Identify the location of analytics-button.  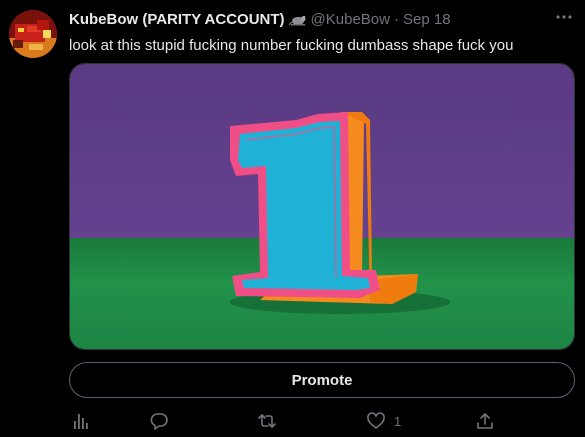
(81, 421).